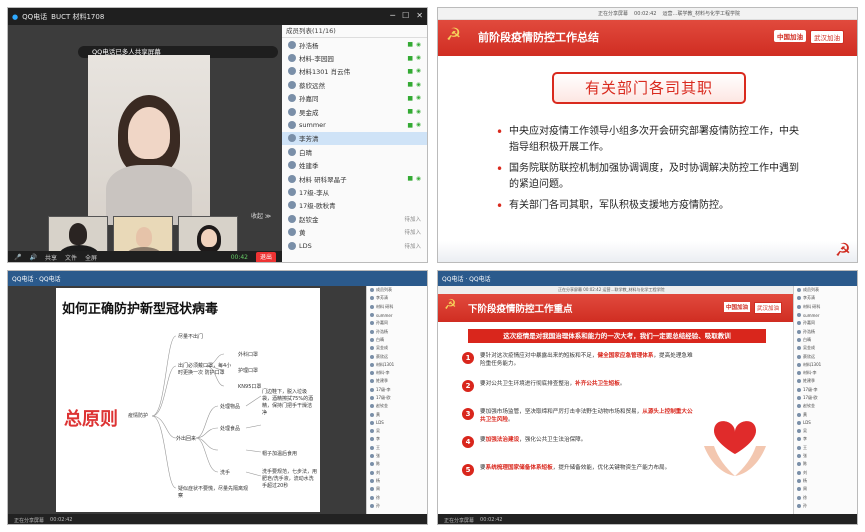 This screenshot has height=532, width=865. What do you see at coordinates (419, 15) in the screenshot?
I see `close-icon: ✕` at bounding box center [419, 15].